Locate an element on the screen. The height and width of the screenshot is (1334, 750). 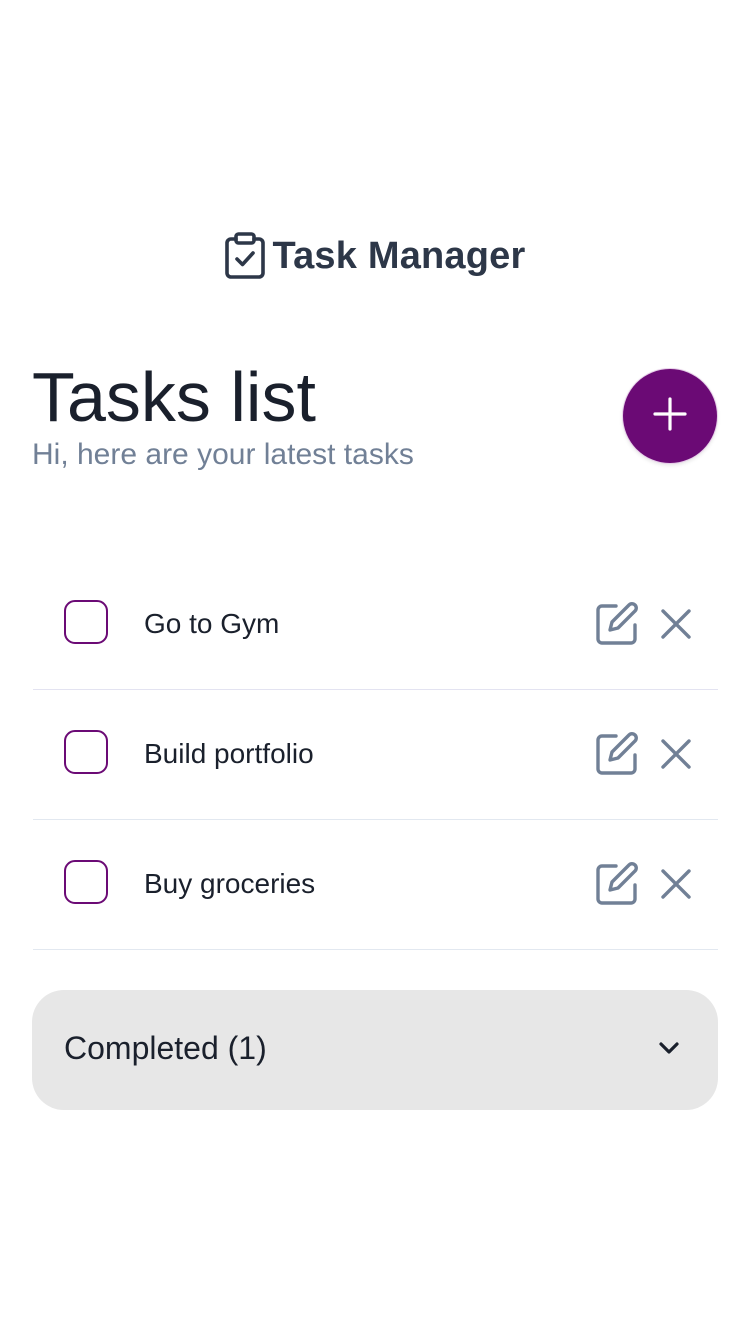
task-label: Buy groceries is located at coordinates (230, 883).